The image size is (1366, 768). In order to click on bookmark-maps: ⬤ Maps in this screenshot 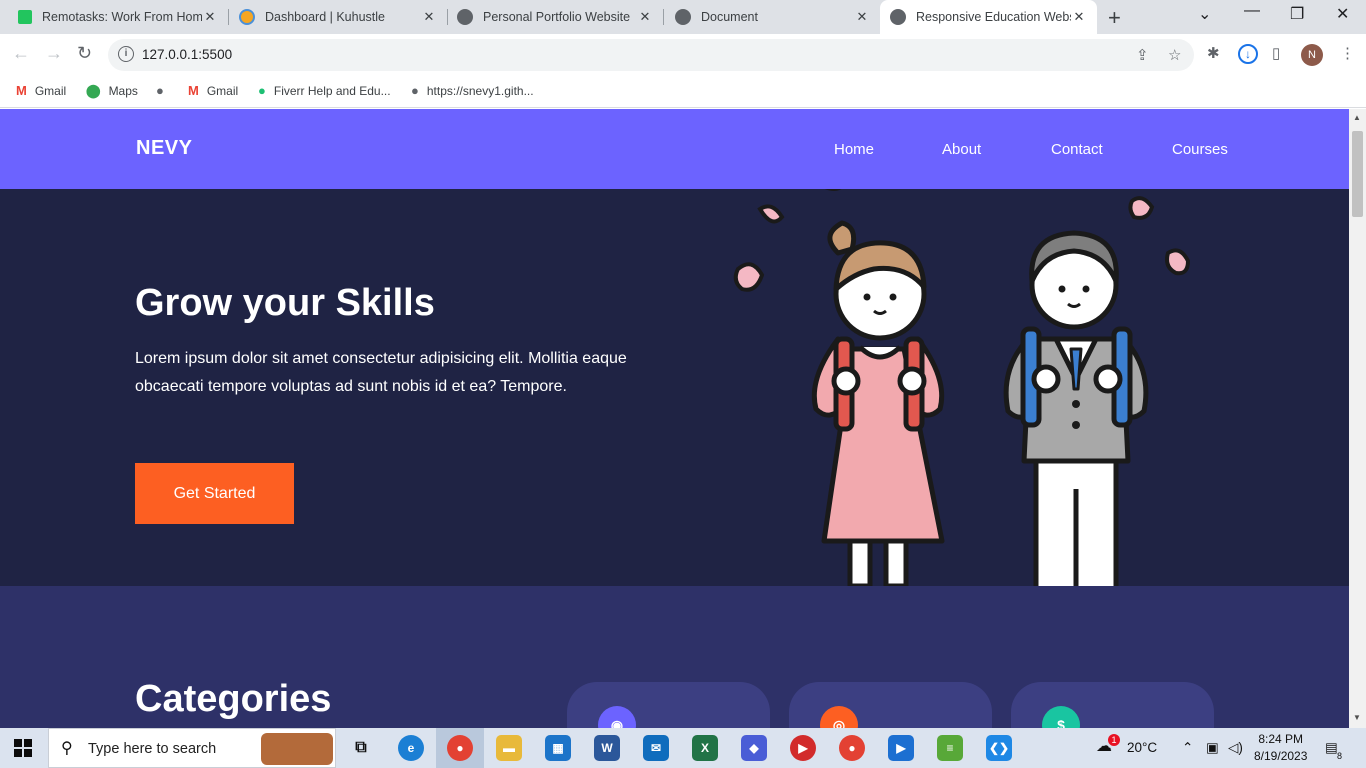, I will do `click(112, 91)`.